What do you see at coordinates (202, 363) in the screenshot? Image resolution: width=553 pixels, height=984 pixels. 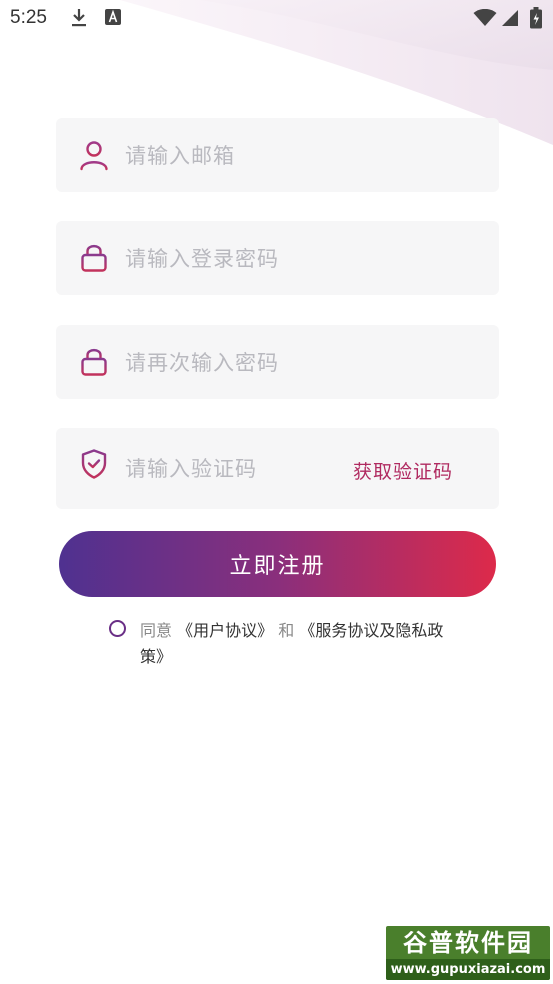 I see `confirm-password-placeholder: 请再次输入密码` at bounding box center [202, 363].